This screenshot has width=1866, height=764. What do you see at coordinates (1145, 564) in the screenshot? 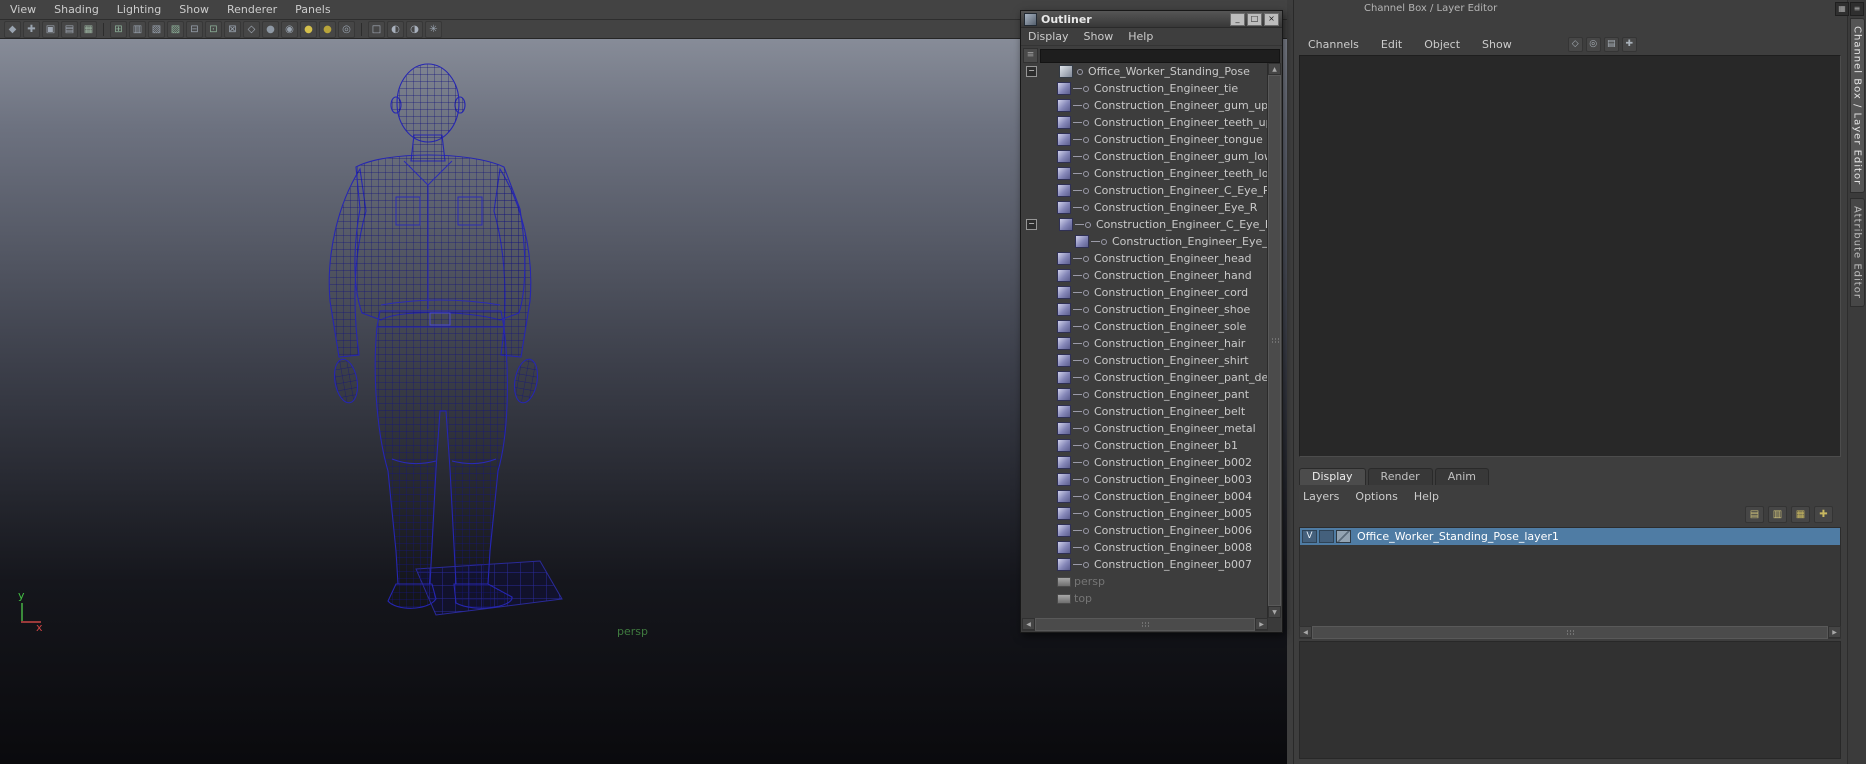
I see `outliner-row-construction-engineer-b007: Construction_Engineer_b007` at bounding box center [1145, 564].